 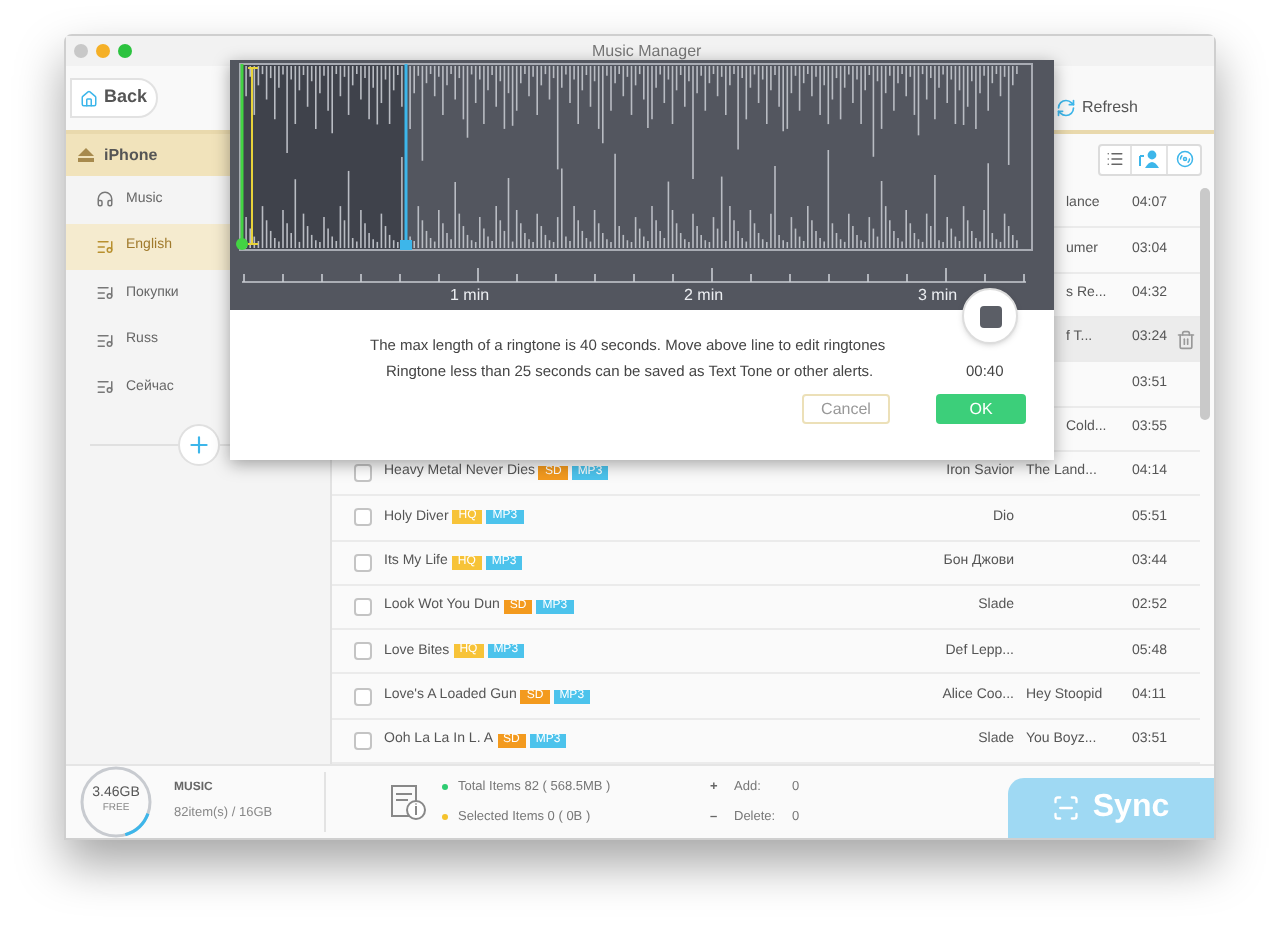 I want to click on eject-icon, so click(x=86, y=155).